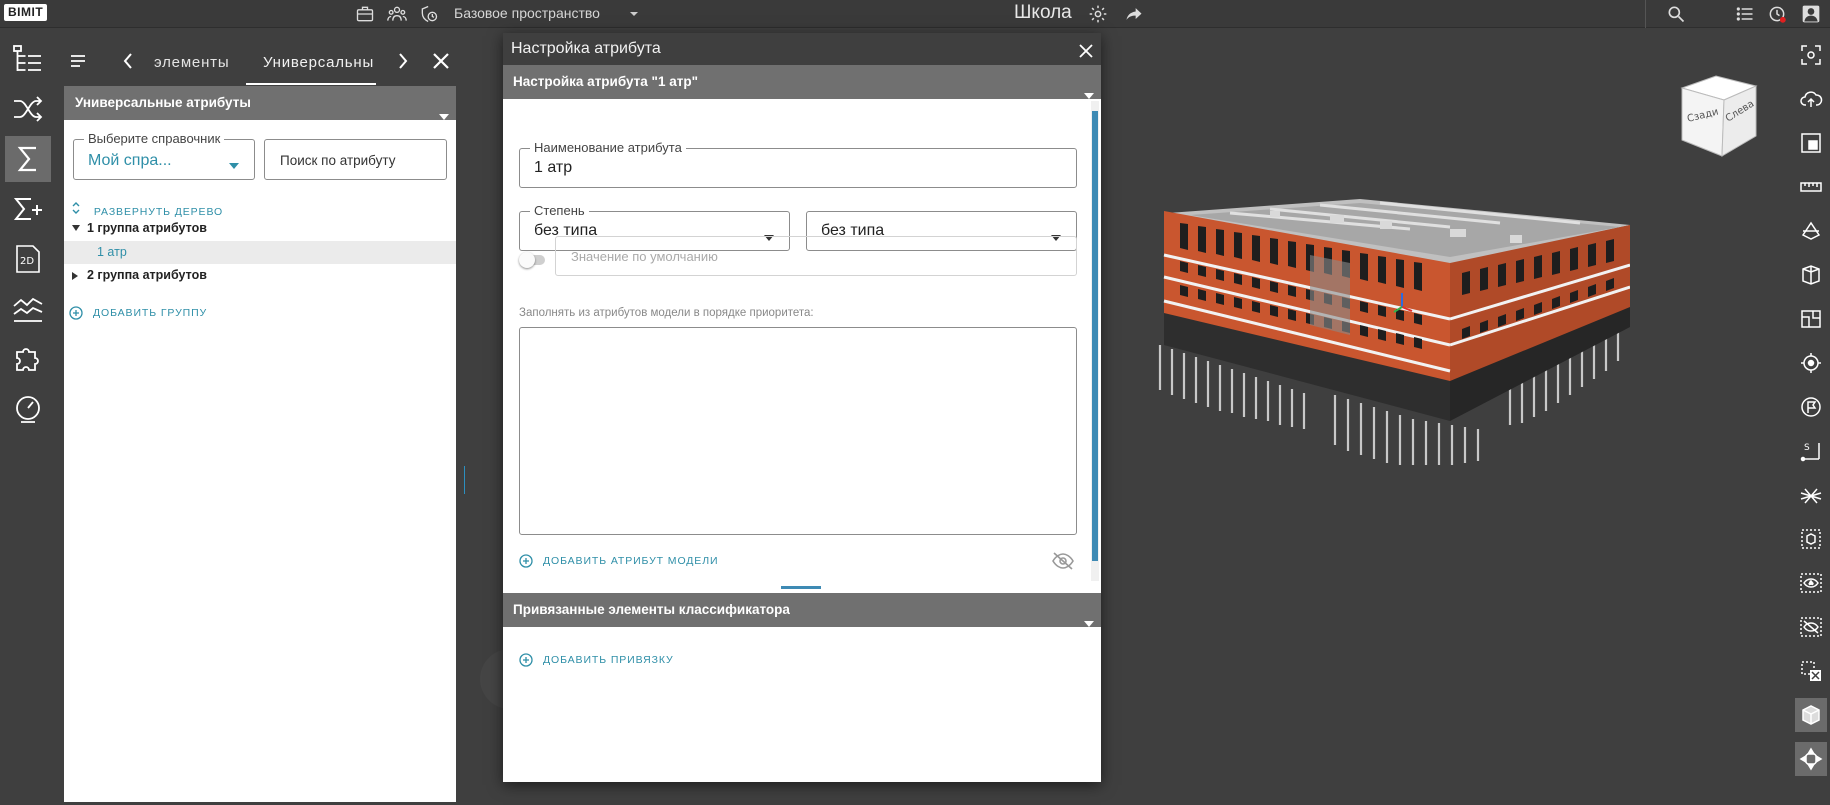 This screenshot has height=805, width=1830. Describe the element at coordinates (1811, 759) in the screenshot. I see `navigation-mode-icon` at that location.